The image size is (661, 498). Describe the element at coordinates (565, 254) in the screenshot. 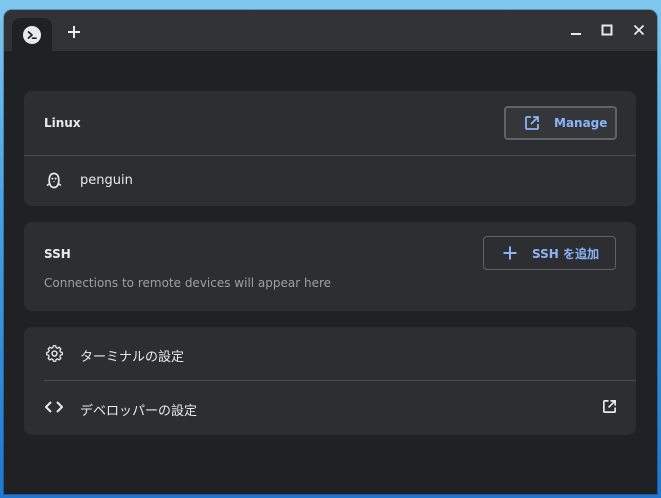

I see `add-ssh-label: SSH を追加` at that location.